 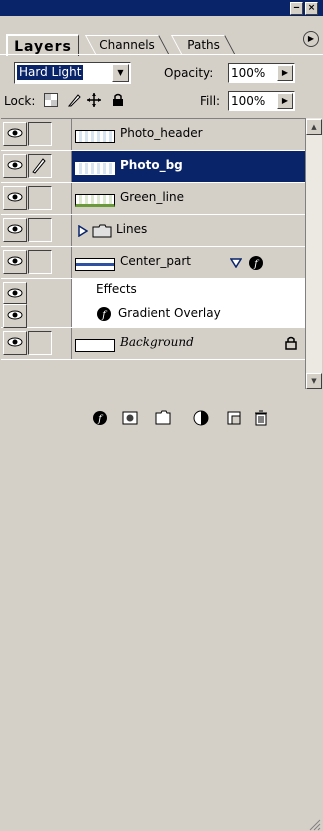 What do you see at coordinates (50, 72) in the screenshot?
I see `blend-mode-value: Hard Light` at bounding box center [50, 72].